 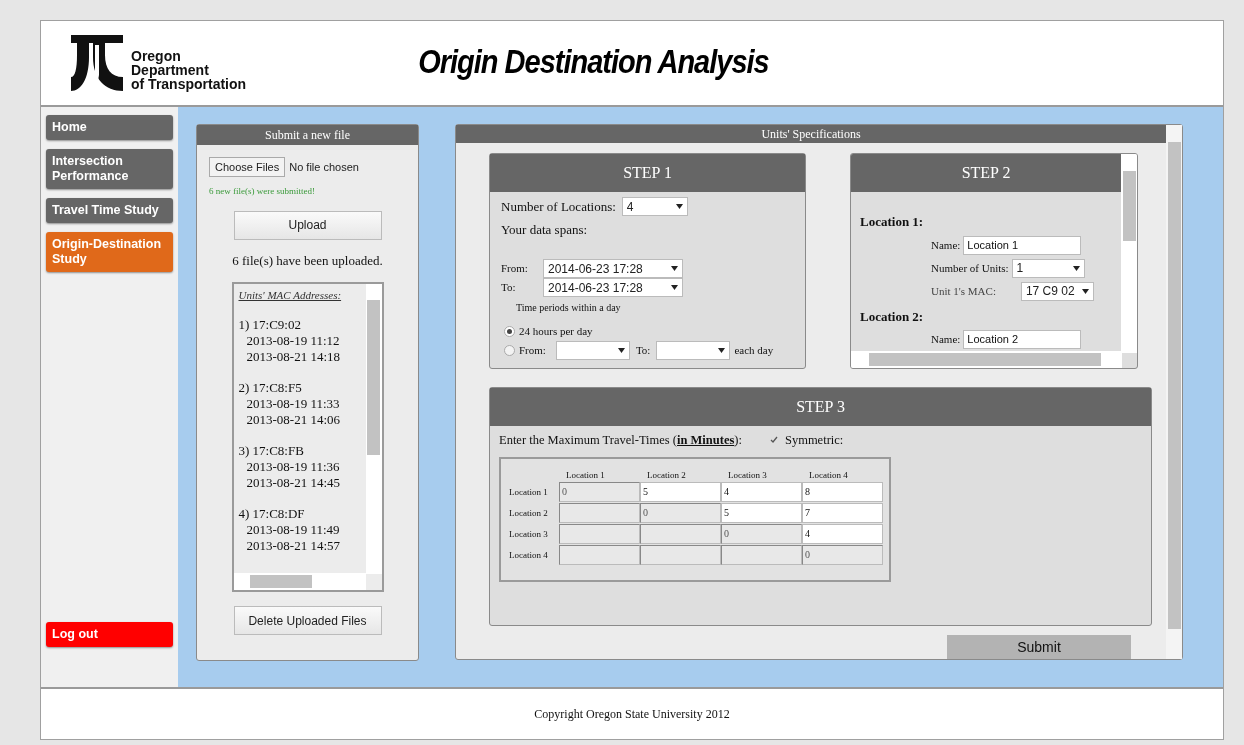 What do you see at coordinates (293, 420) in the screenshot?
I see `timestamp: 2013-08-21 14:06` at bounding box center [293, 420].